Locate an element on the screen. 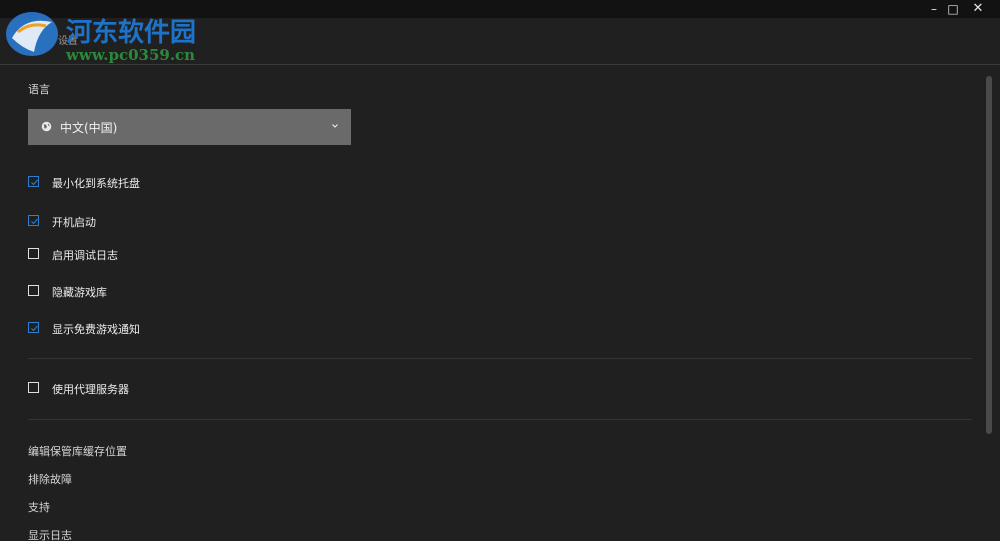 The width and height of the screenshot is (1000, 541). checkbox-free-game-notifications is located at coordinates (33, 327).